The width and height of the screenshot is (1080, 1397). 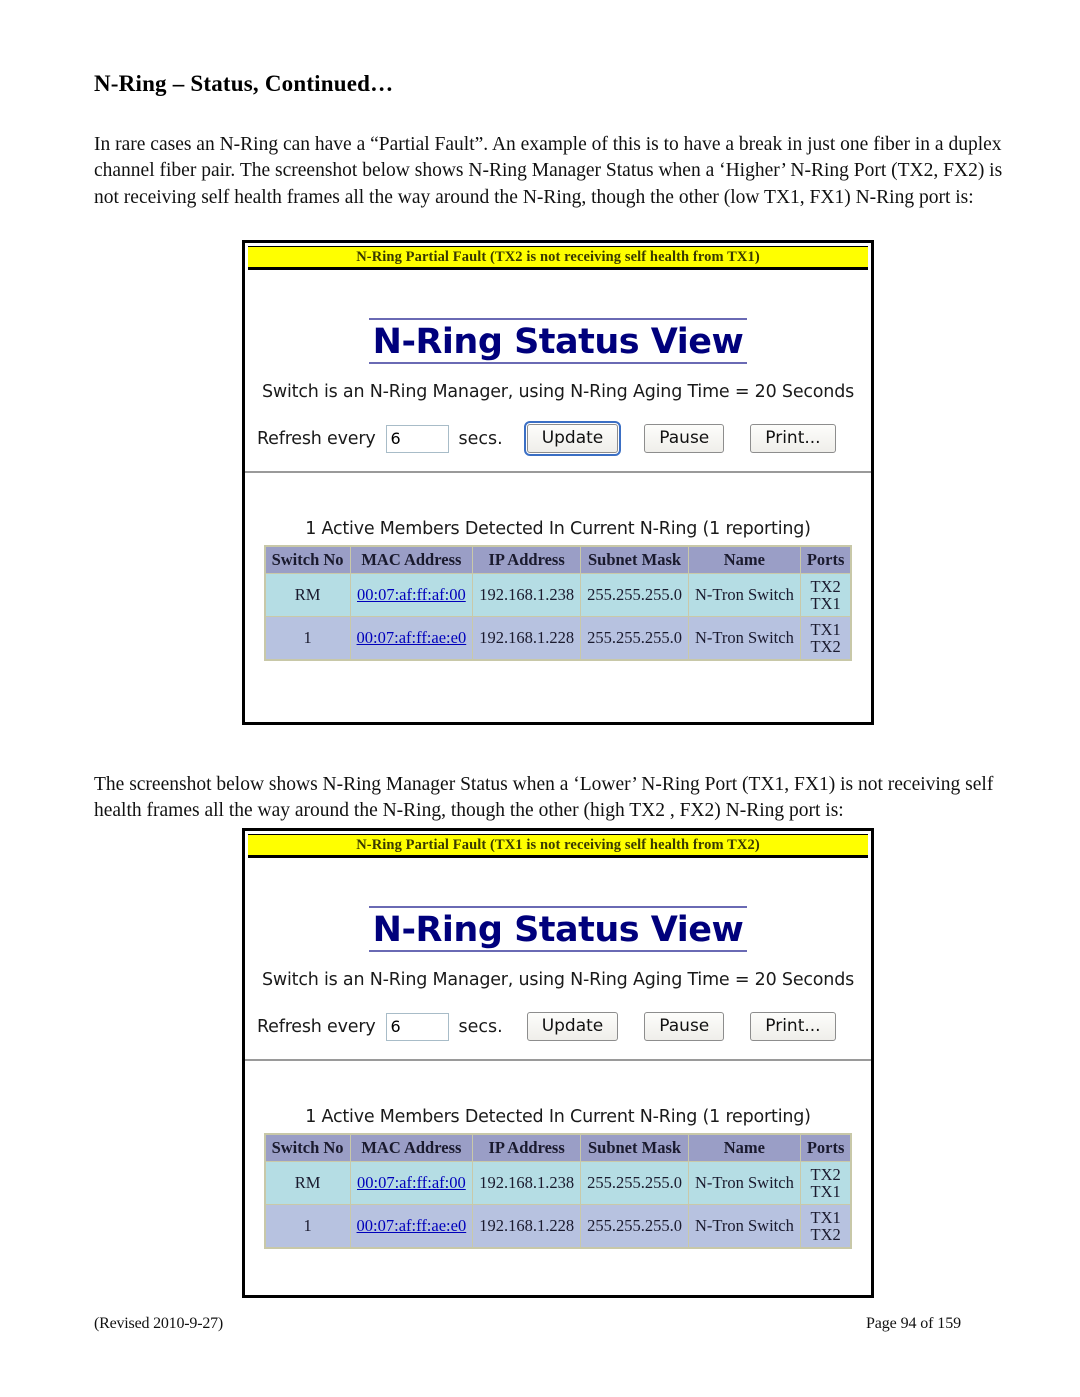 I want to click on revision-label: (Revised 2010-9-27), so click(x=159, y=1323).